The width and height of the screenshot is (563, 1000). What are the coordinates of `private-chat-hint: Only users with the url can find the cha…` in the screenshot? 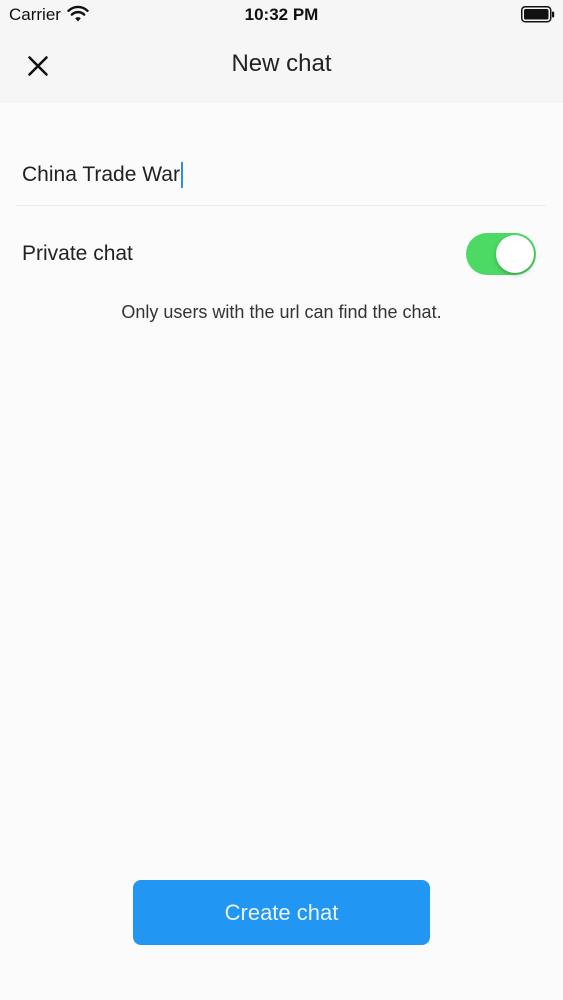 It's located at (281, 312).